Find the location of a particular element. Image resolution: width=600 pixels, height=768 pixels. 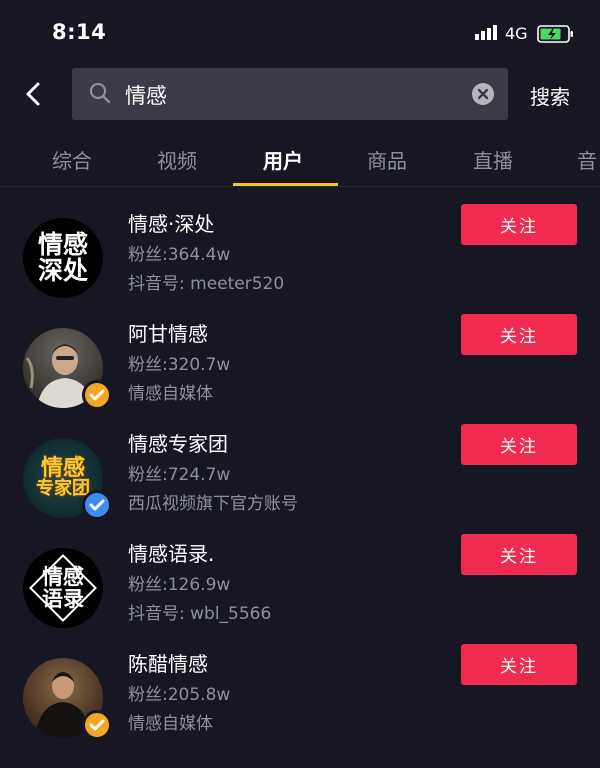

tab-goods: 商品 is located at coordinates (387, 159).